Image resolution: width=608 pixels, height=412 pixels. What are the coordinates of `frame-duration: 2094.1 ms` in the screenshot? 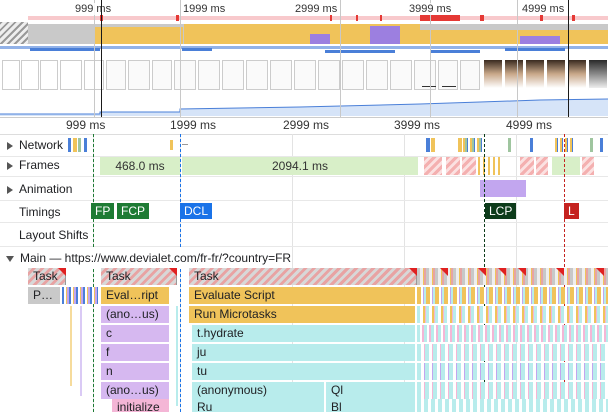 It's located at (300, 166).